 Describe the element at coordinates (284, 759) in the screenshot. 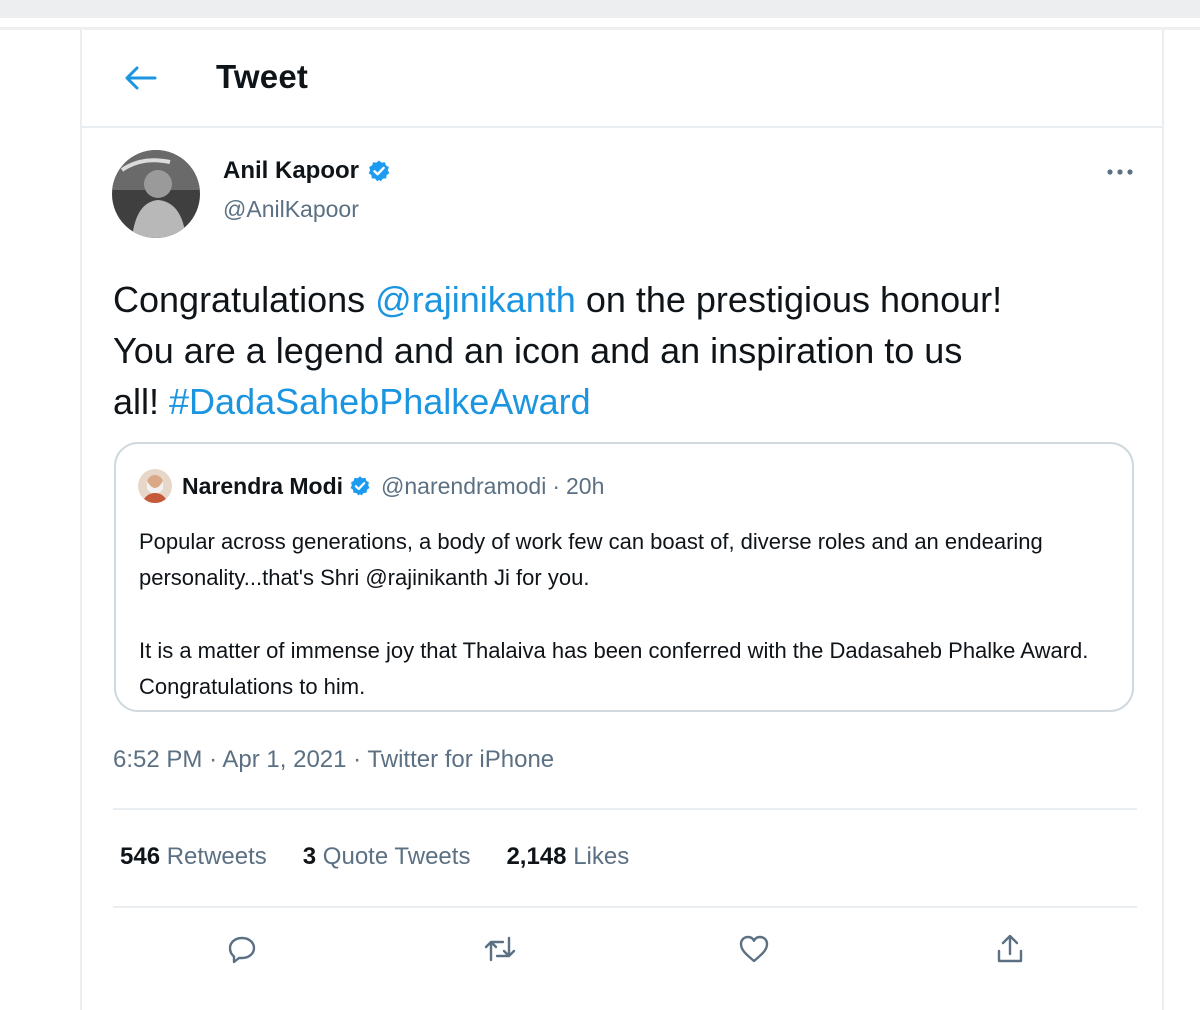

I see `tweet-date: Apr 1, 2021` at that location.